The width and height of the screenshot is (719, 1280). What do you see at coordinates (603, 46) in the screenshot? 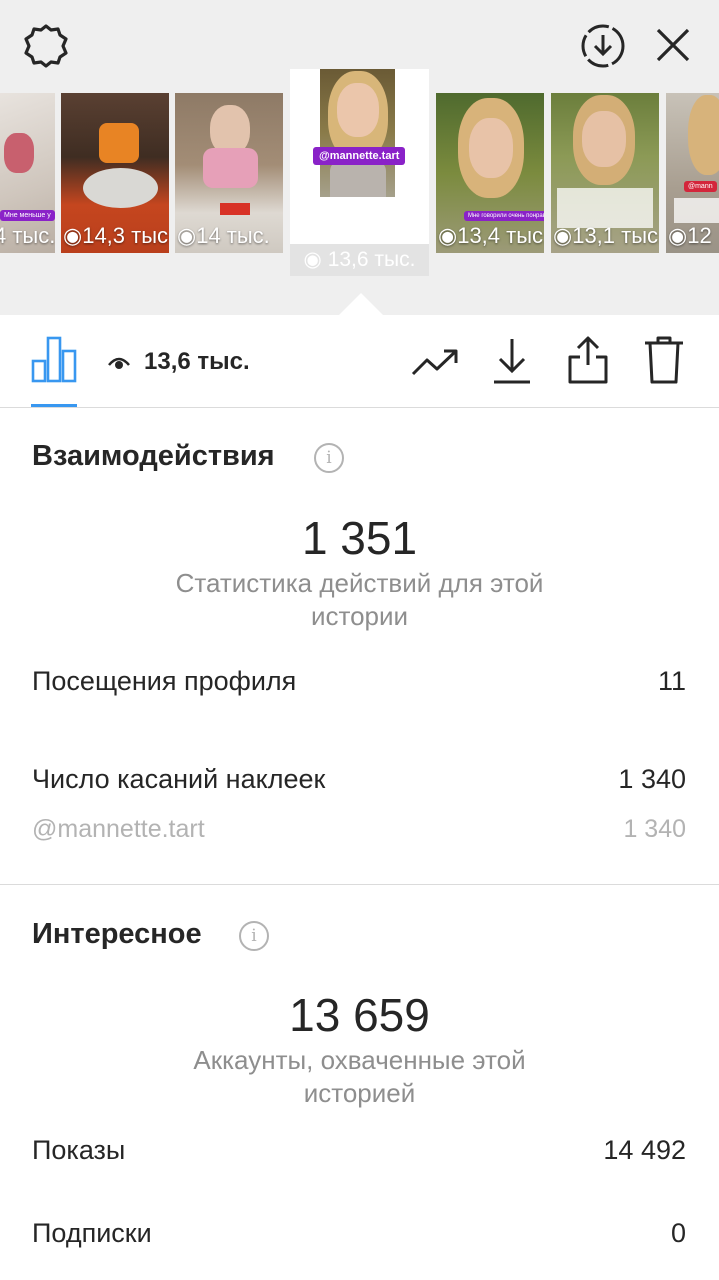
I see `circle-download-icon` at bounding box center [603, 46].